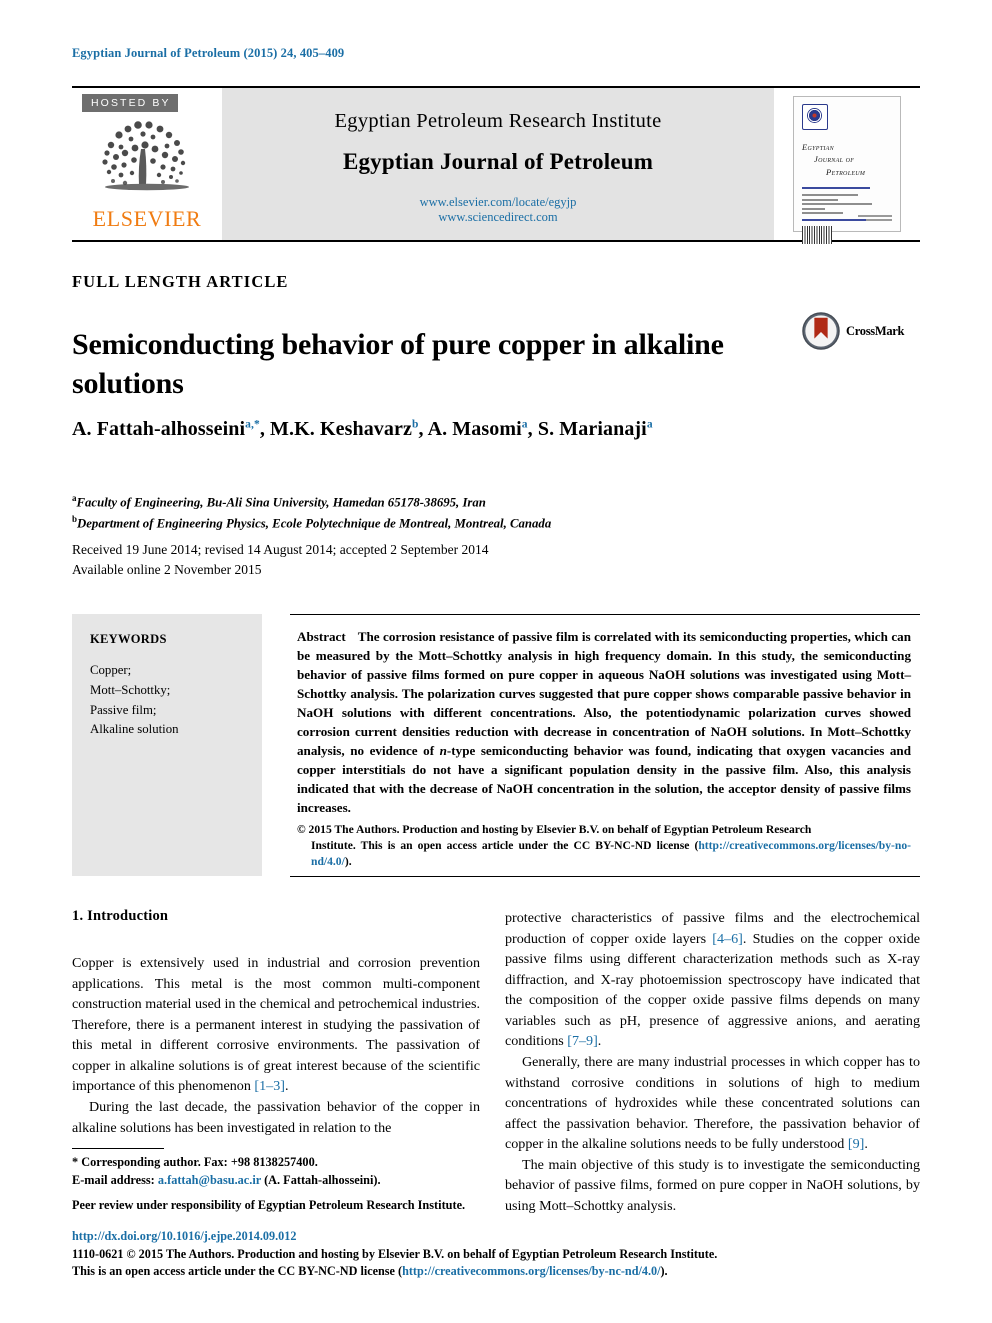 The height and width of the screenshot is (1323, 992). Describe the element at coordinates (847, 204) in the screenshot. I see `cover-subtext-lines` at that location.